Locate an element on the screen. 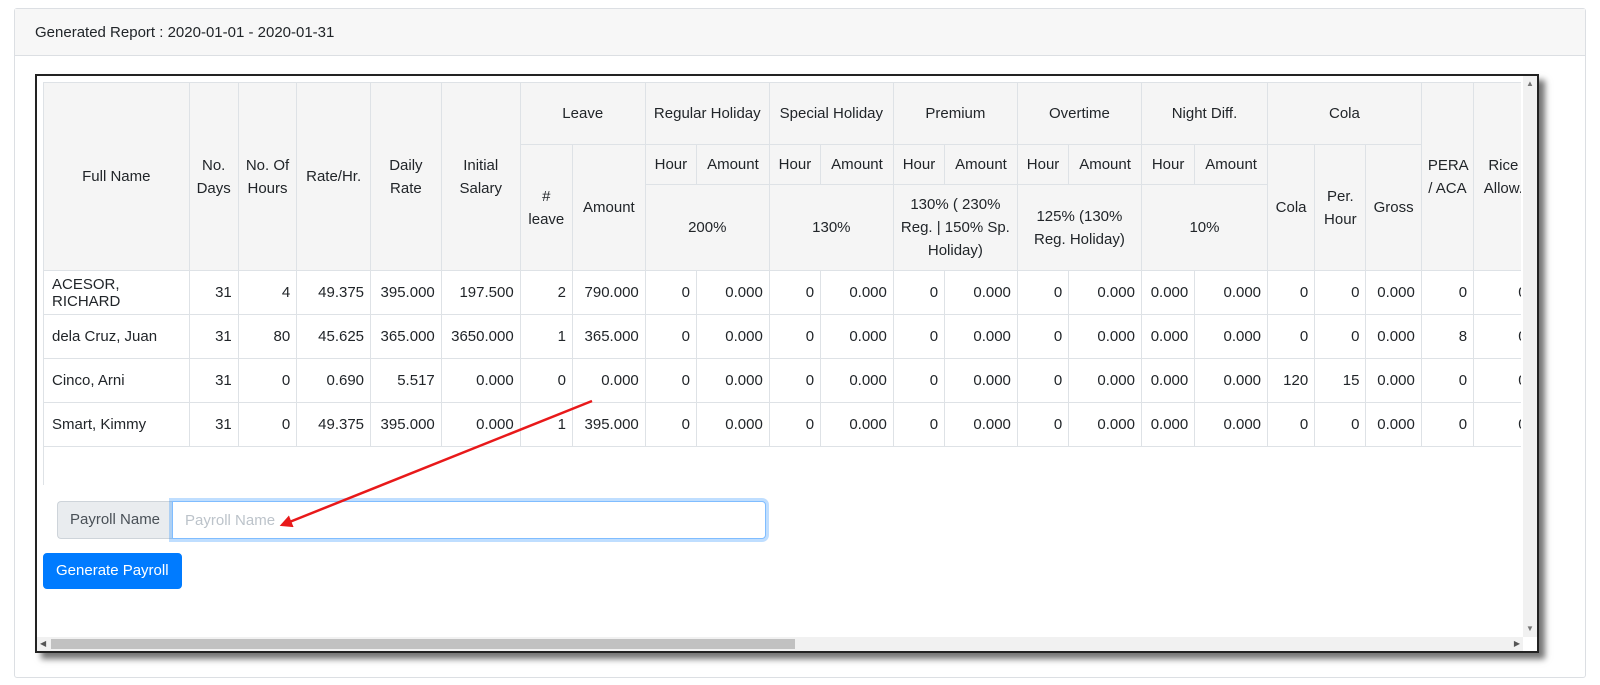 The image size is (1600, 685). header-pera-aca: PERA / ACA is located at coordinates (1447, 176).